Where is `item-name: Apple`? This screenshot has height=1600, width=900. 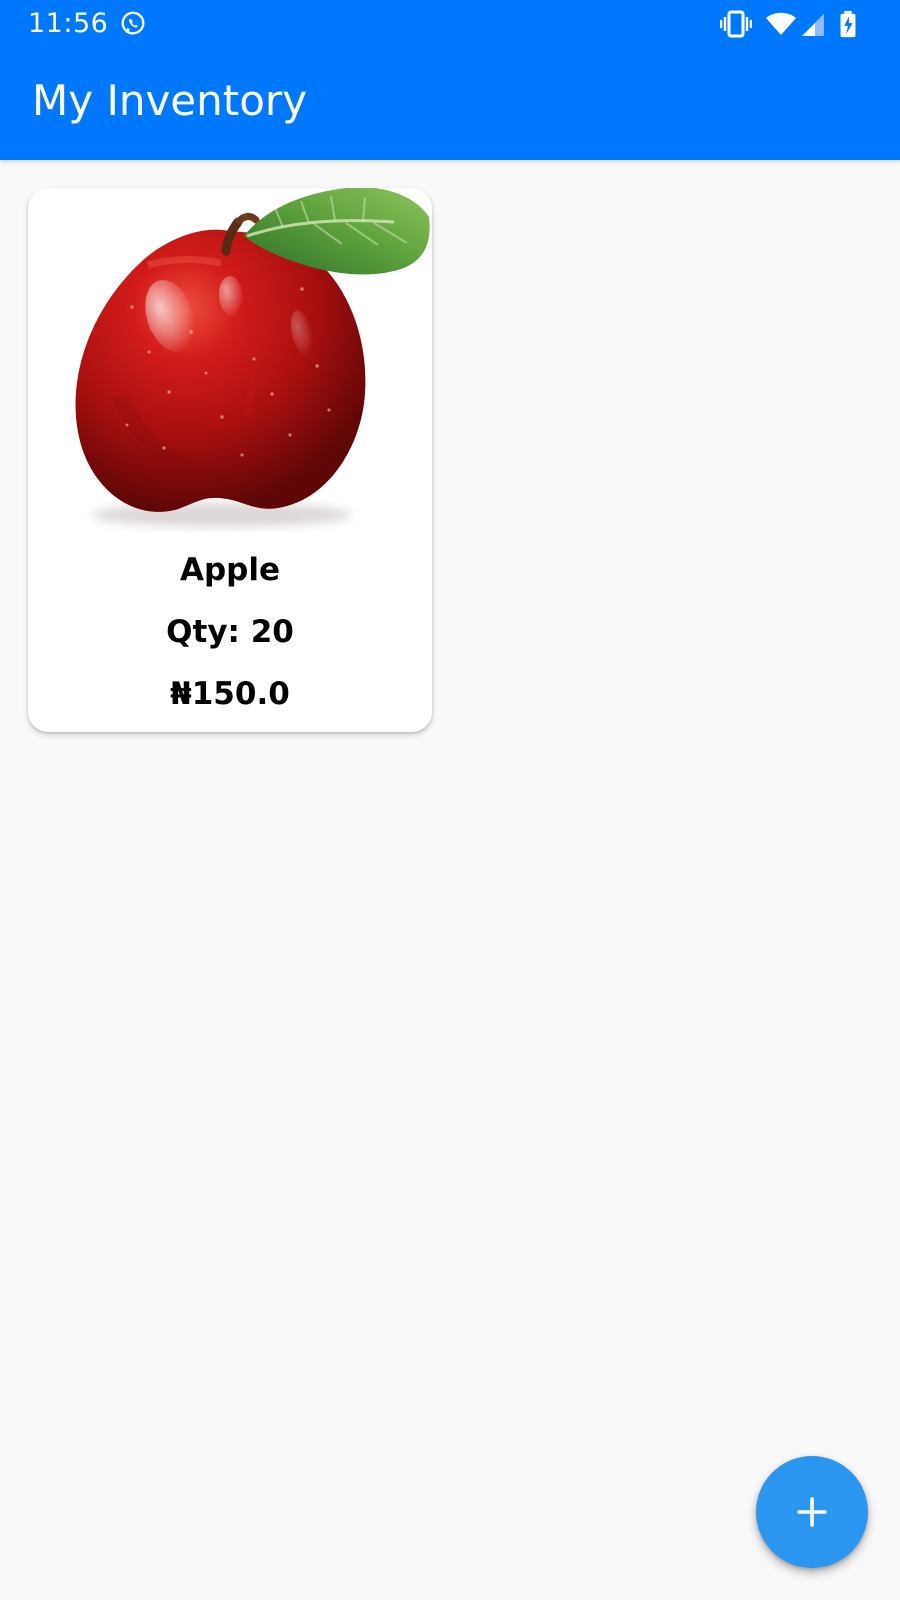 item-name: Apple is located at coordinates (230, 570).